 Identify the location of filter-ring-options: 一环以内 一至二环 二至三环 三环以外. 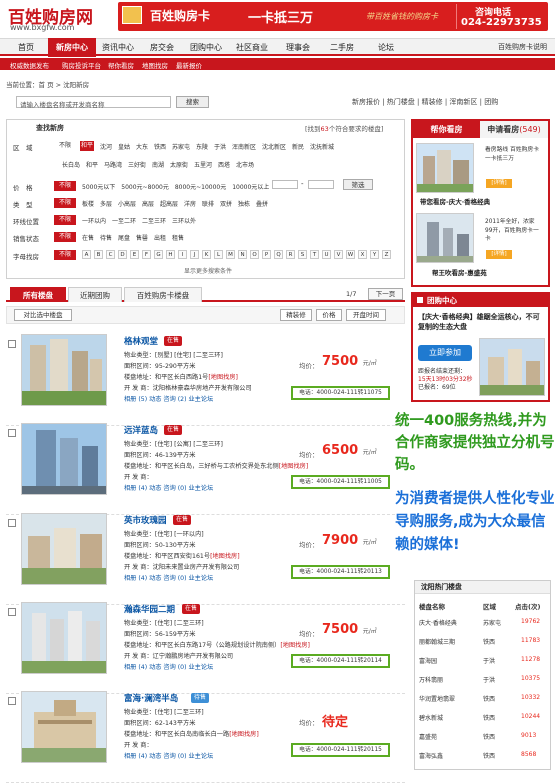
(139, 220).